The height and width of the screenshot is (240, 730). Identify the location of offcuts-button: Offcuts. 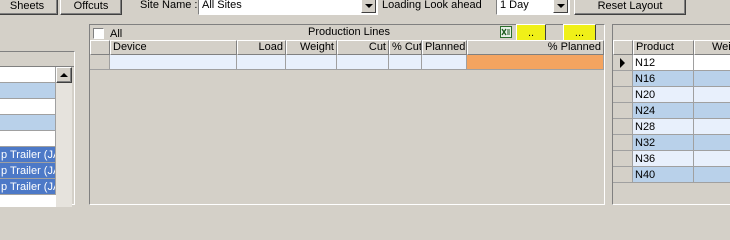
(91, 7).